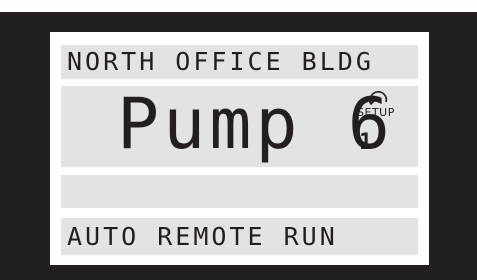 Image resolution: width=477 pixels, height=280 pixels. Describe the element at coordinates (376, 112) in the screenshot. I see `setup-label: SETUP` at that location.